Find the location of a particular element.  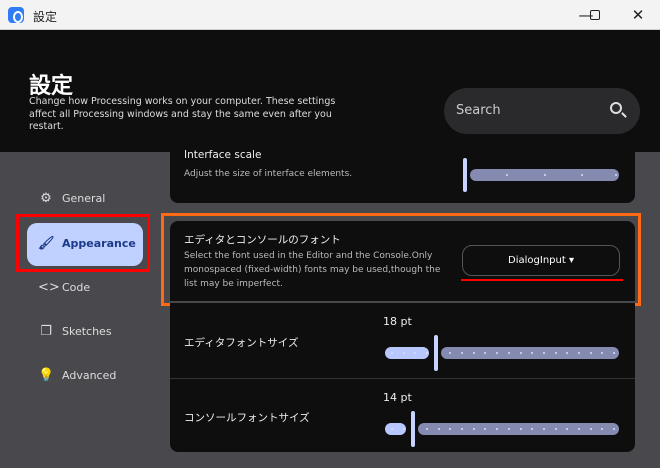

maximize-icon is located at coordinates (595, 15).